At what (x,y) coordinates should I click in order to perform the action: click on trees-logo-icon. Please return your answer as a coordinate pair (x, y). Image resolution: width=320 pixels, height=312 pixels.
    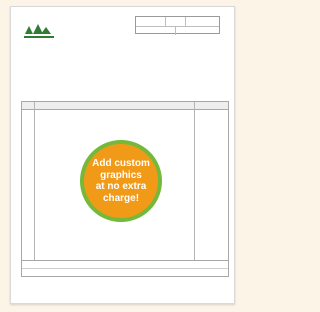
    Looking at the image, I should click on (39, 31).